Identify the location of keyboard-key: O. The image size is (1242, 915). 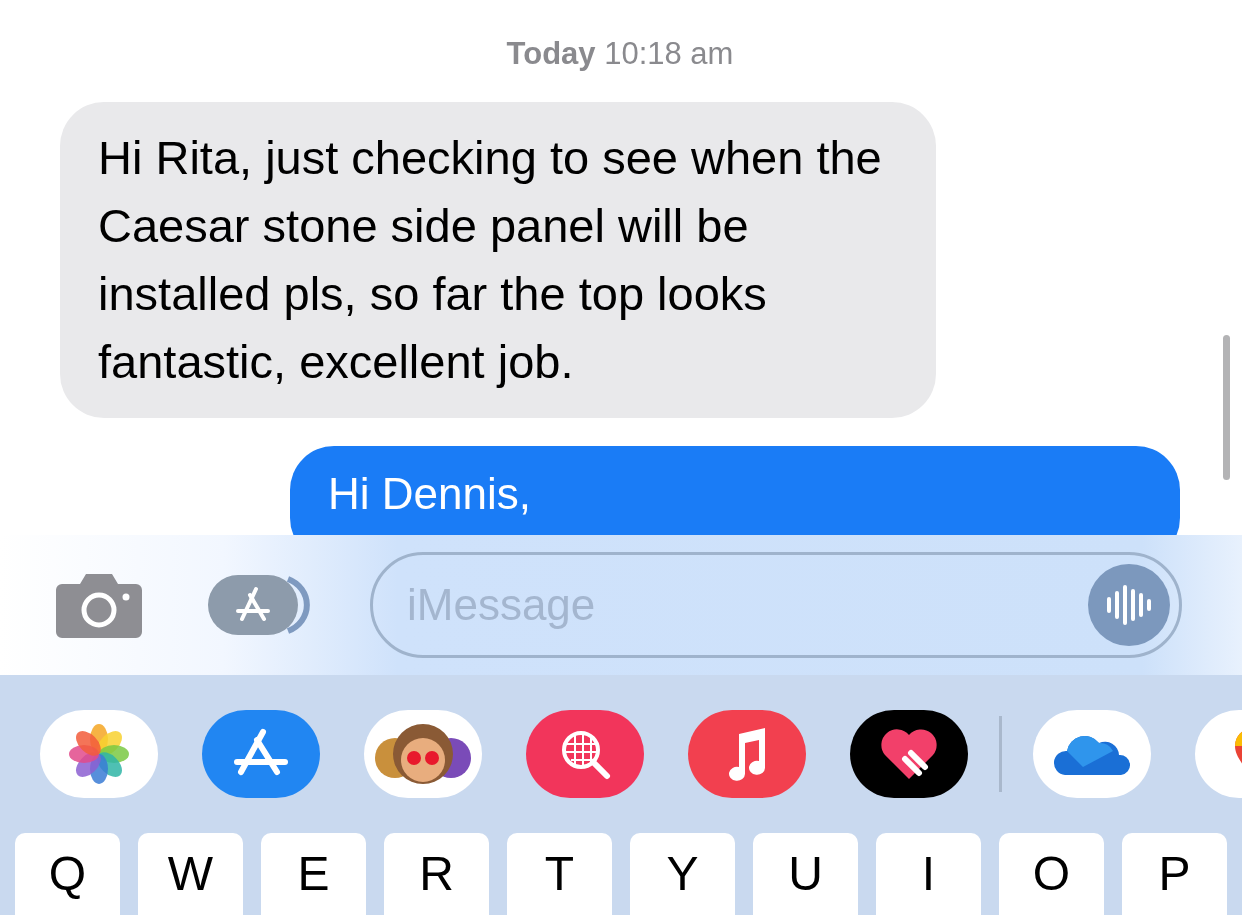
(1051, 874).